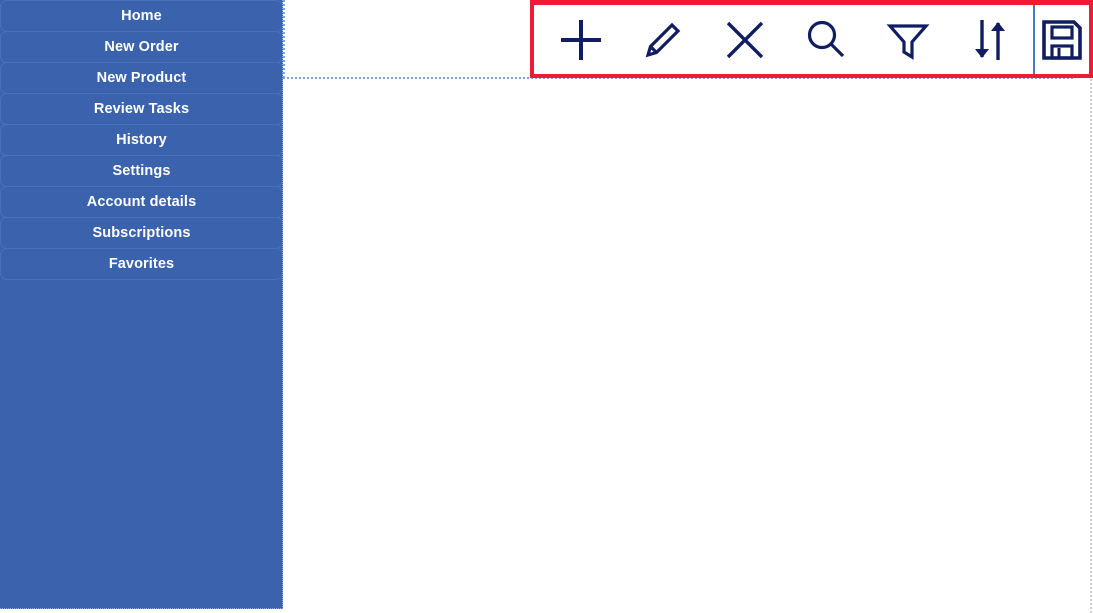 This screenshot has height=613, width=1093. I want to click on delete-button, so click(745, 39).